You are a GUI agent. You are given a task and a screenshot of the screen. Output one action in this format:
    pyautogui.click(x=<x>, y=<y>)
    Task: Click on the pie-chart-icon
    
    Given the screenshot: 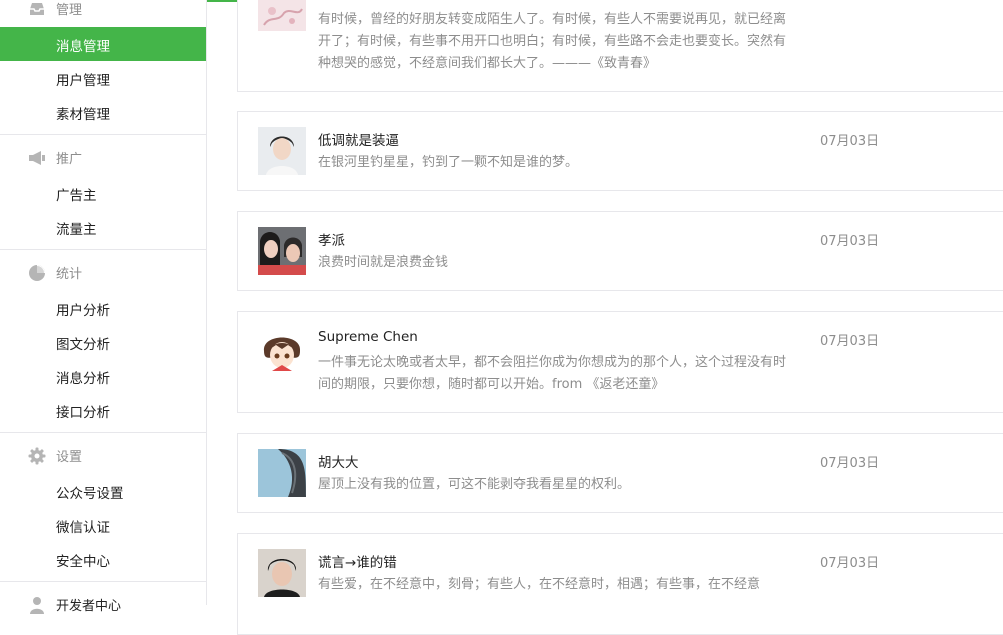 What is the action you would take?
    pyautogui.click(x=37, y=273)
    